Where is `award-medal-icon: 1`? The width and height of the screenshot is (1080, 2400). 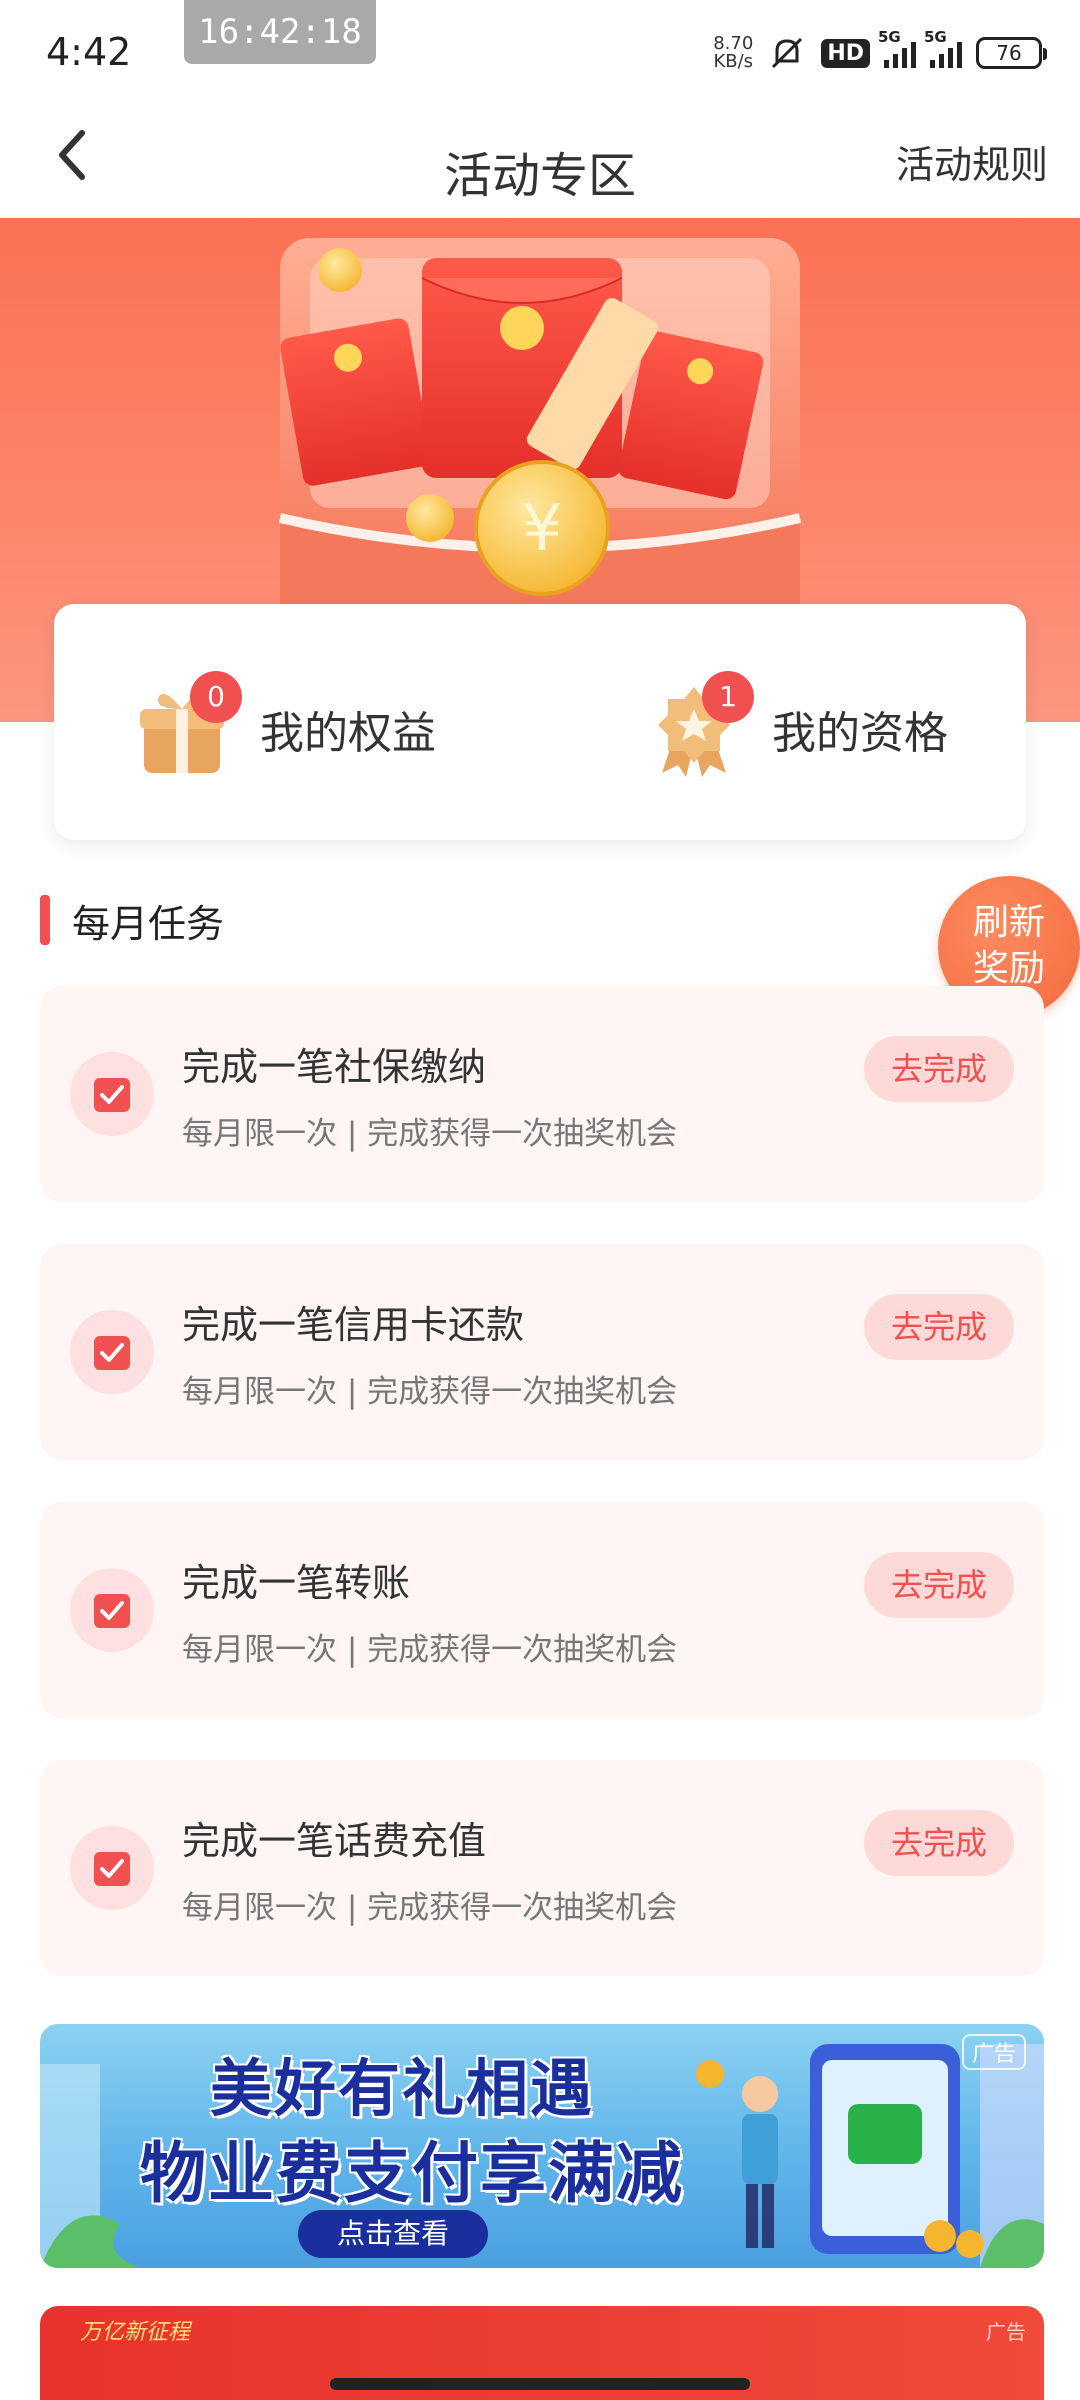
award-medal-icon: 1 is located at coordinates (699, 725).